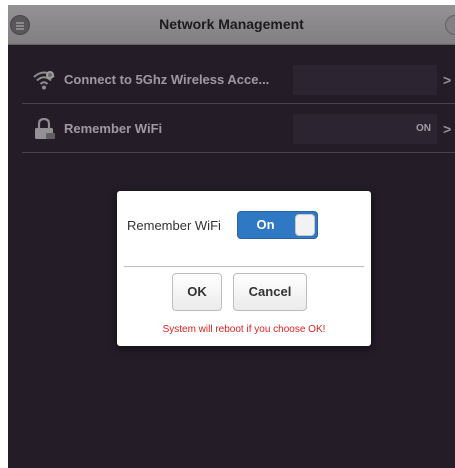 The image size is (455, 468). What do you see at coordinates (305, 225) in the screenshot?
I see `toggle-knob` at bounding box center [305, 225].